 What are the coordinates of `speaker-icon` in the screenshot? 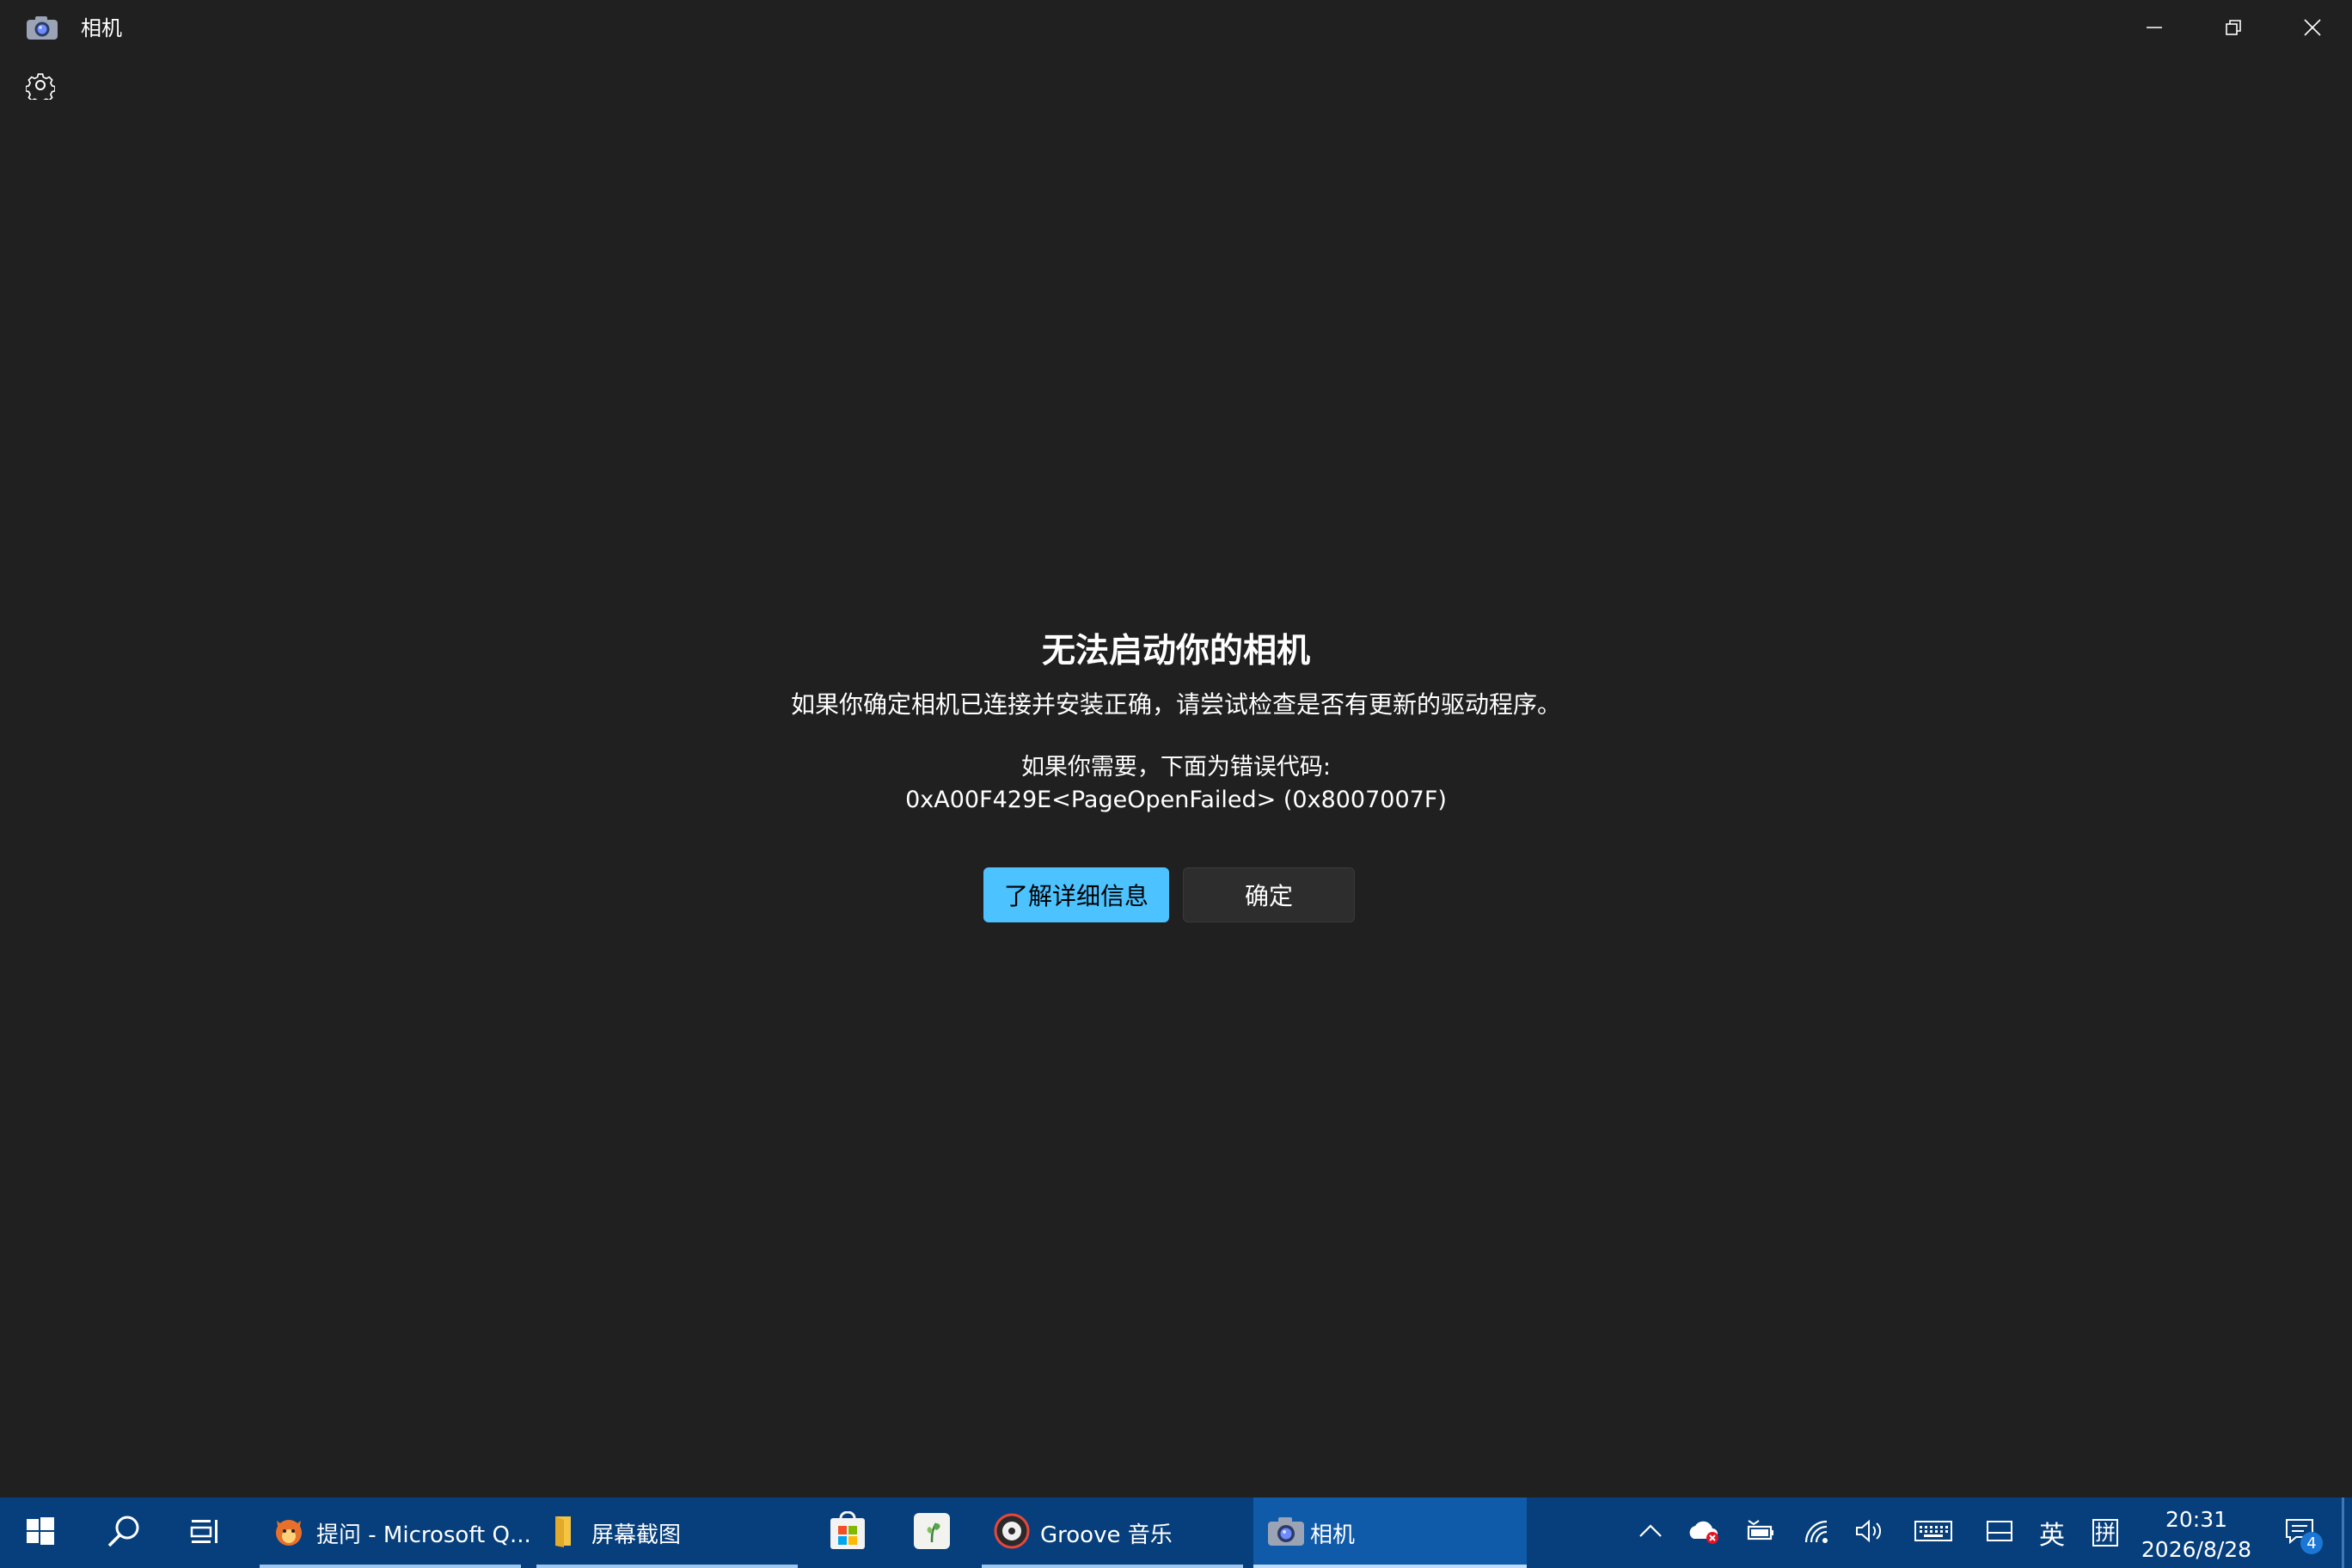 It's located at (1868, 1532).